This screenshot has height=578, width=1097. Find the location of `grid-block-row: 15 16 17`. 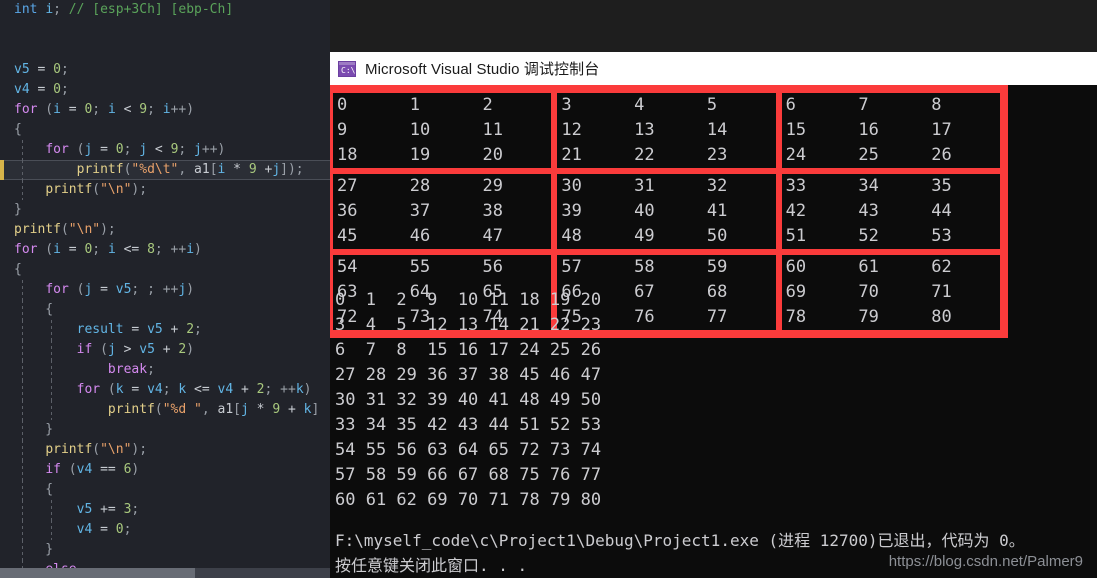

grid-block-row: 15 16 17 is located at coordinates (891, 130).